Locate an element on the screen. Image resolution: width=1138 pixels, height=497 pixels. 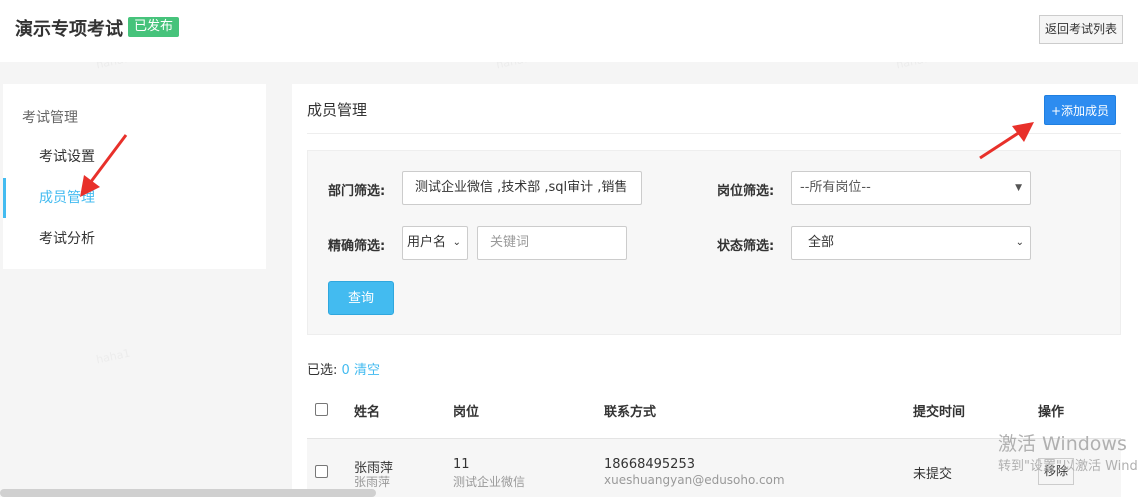
caret-down-icon: ▼ is located at coordinates (1018, 188).